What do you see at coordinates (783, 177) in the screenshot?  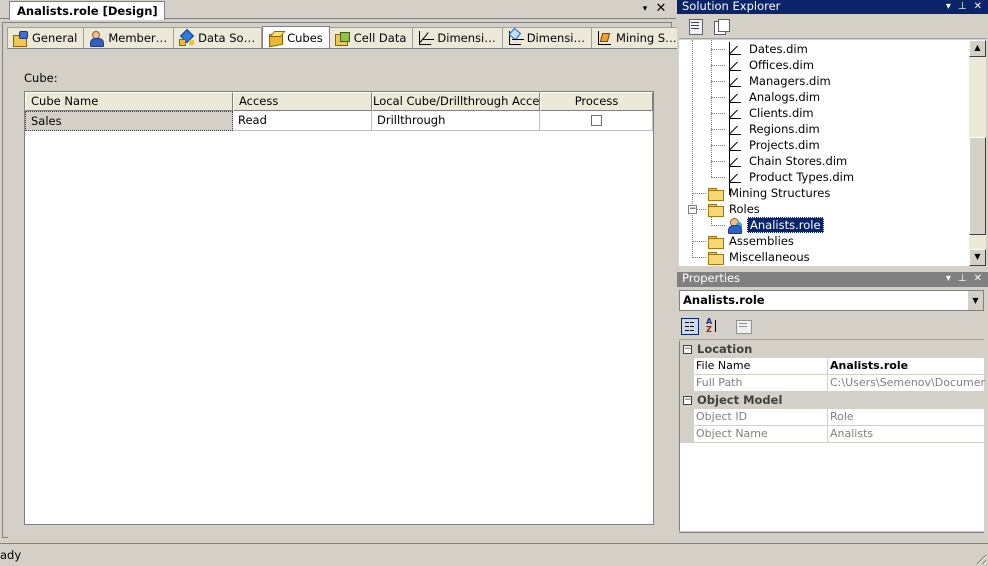 I see `tree-item-product-types-dim: Product Types.dim` at bounding box center [783, 177].